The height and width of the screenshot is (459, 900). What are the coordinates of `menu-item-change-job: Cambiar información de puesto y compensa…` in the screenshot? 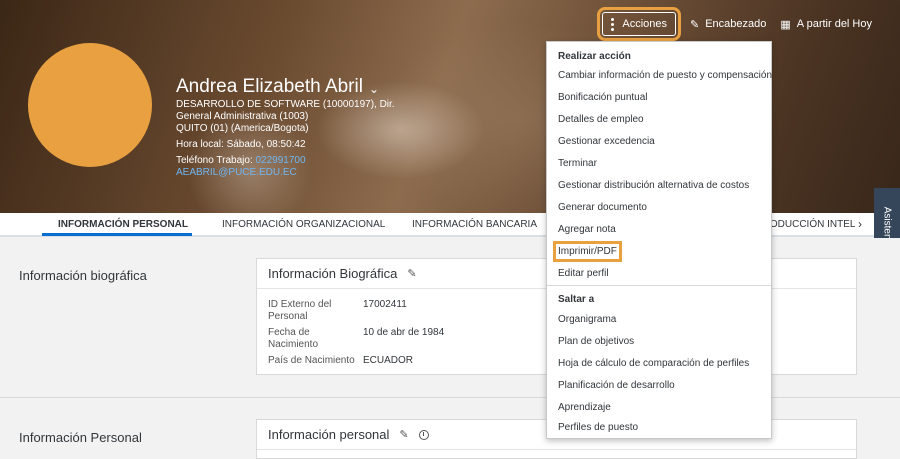 It's located at (665, 75).